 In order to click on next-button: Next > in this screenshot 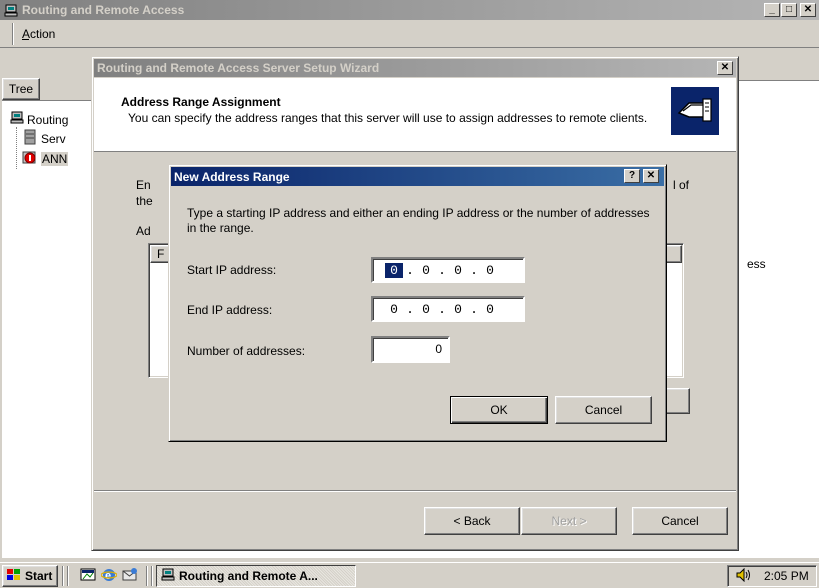, I will do `click(569, 521)`.